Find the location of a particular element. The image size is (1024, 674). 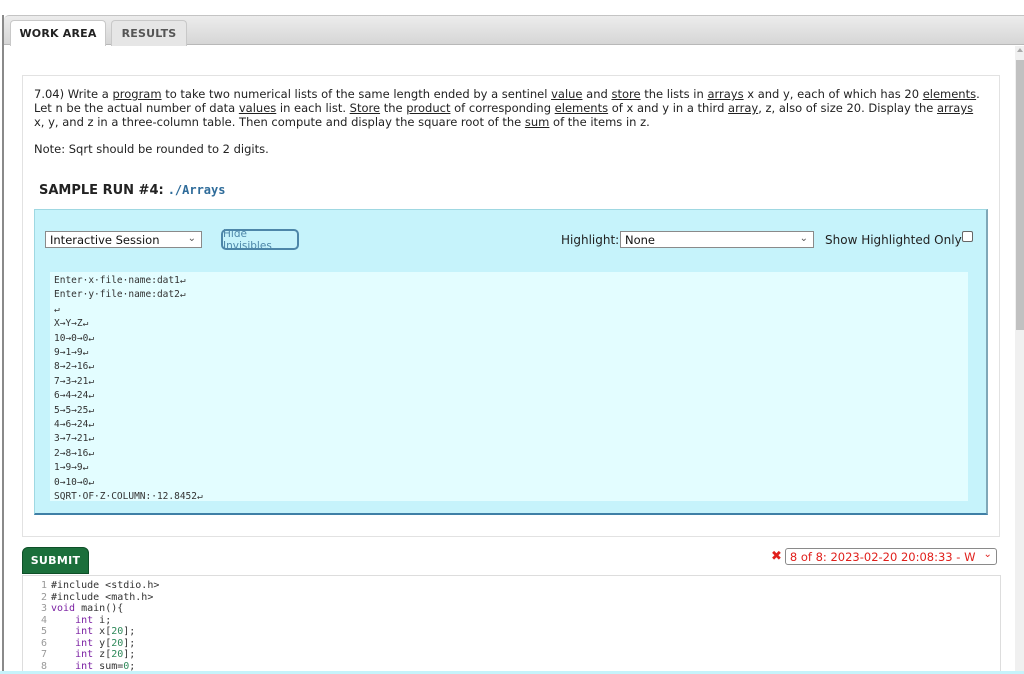

line-number: 6 is located at coordinates (43, 643).